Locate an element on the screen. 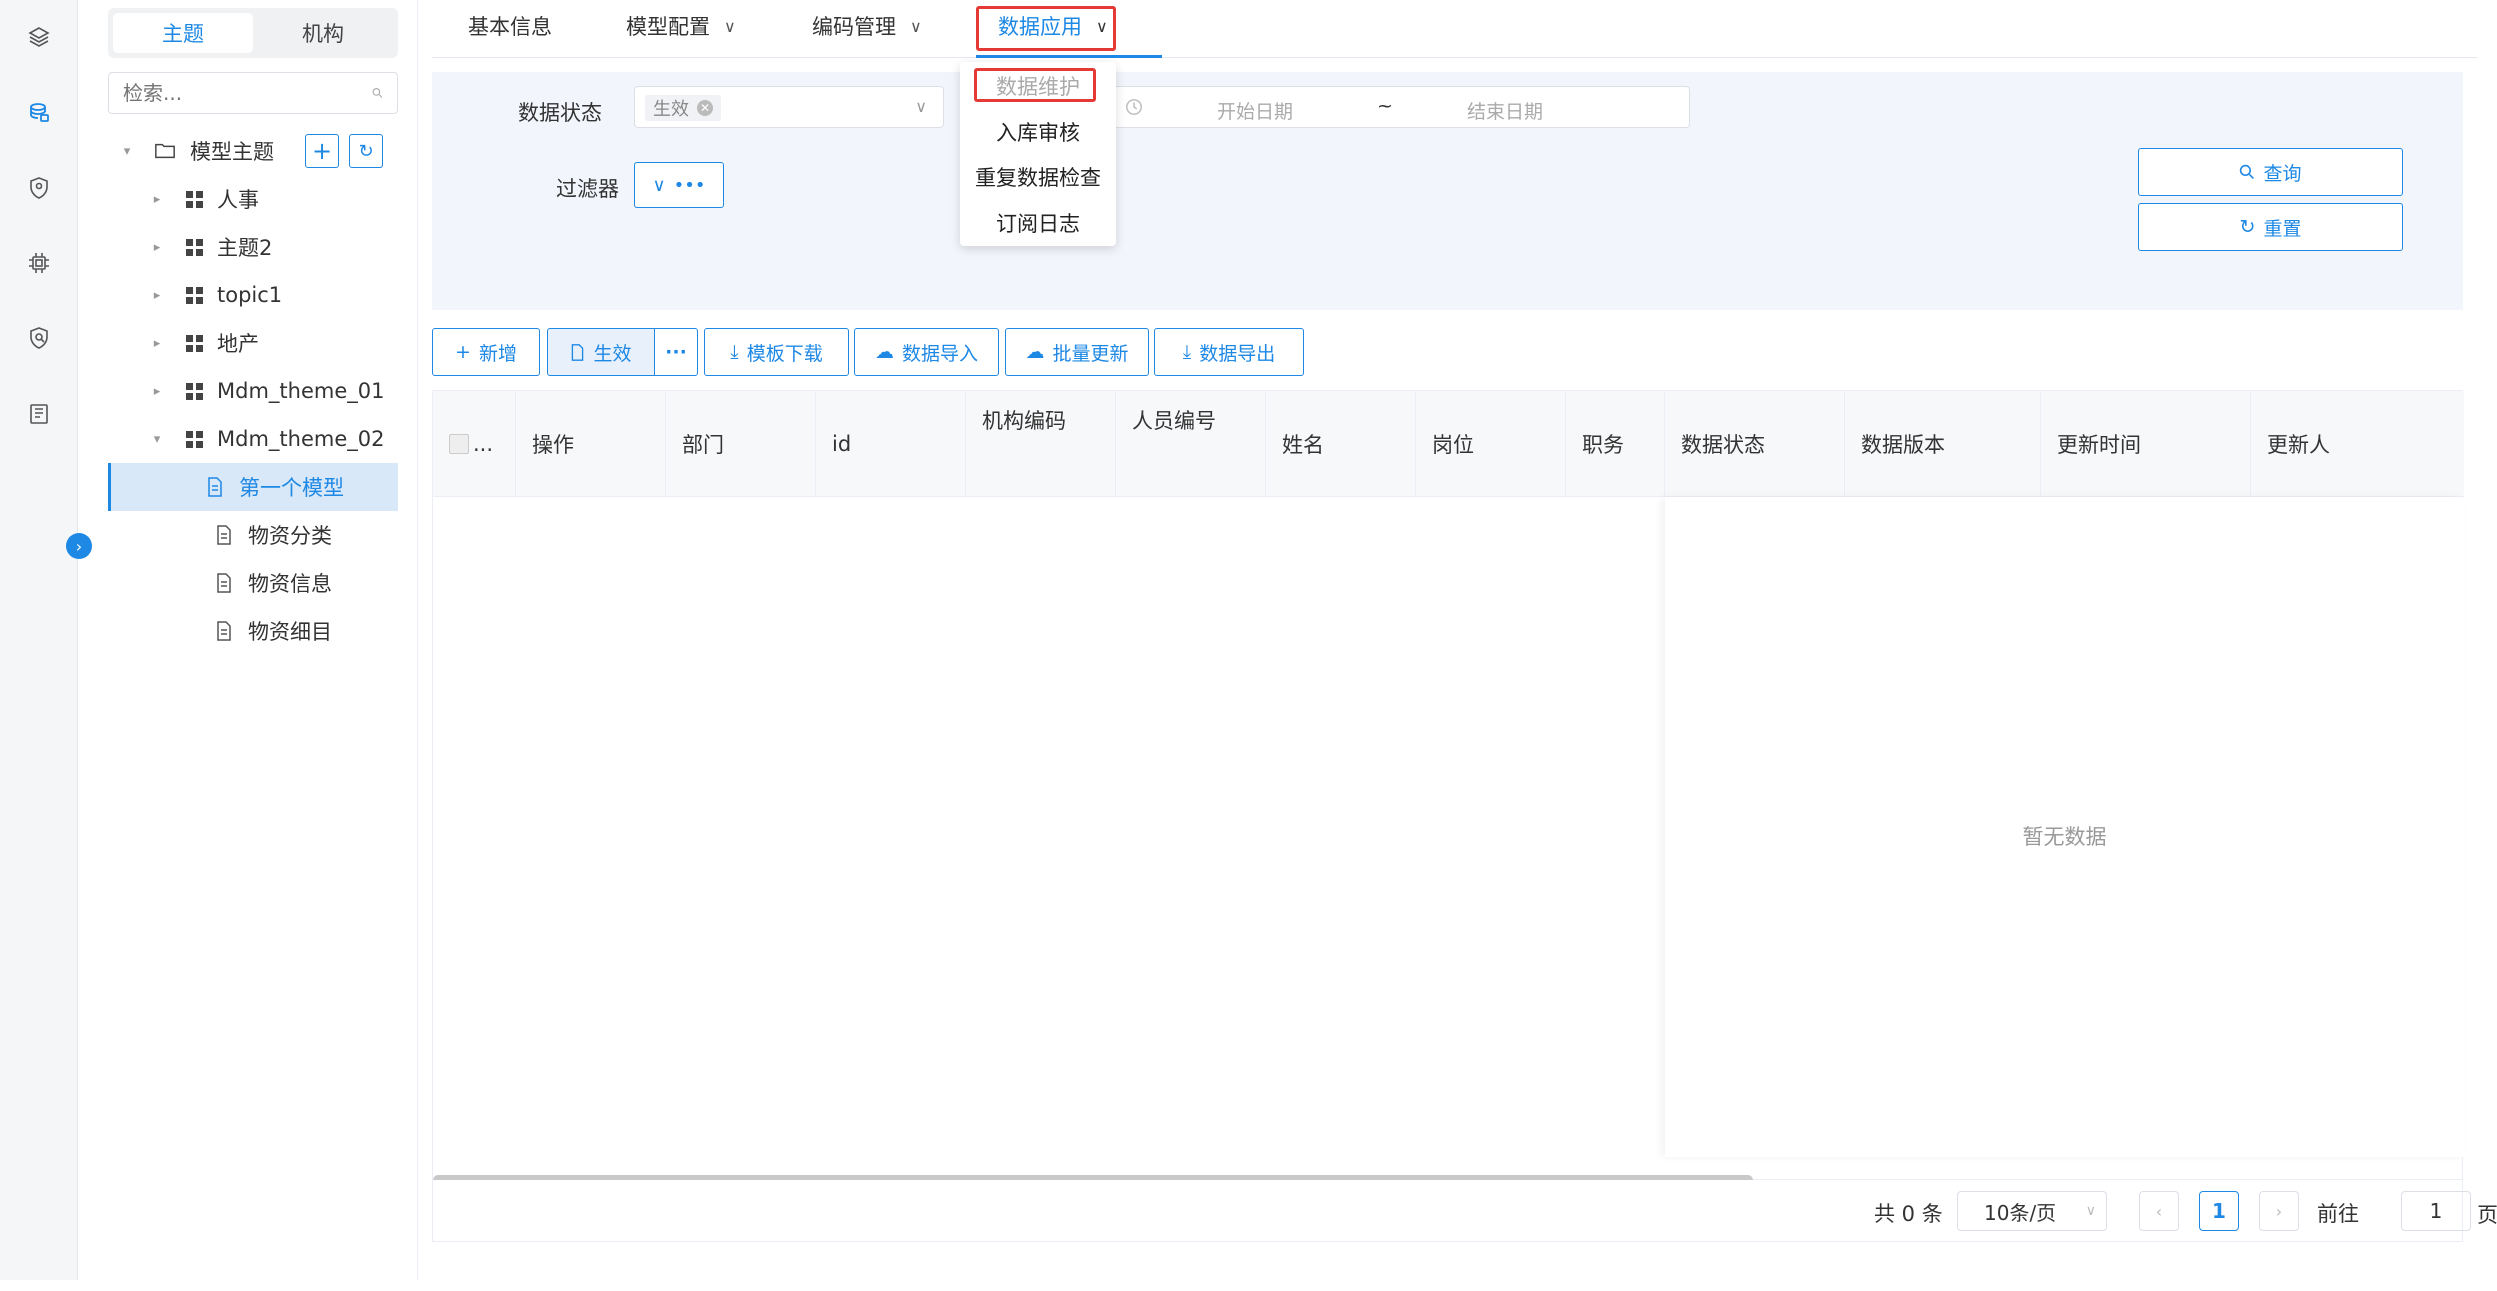 The width and height of the screenshot is (2497, 1291). column-header: 操作 is located at coordinates (591, 444).